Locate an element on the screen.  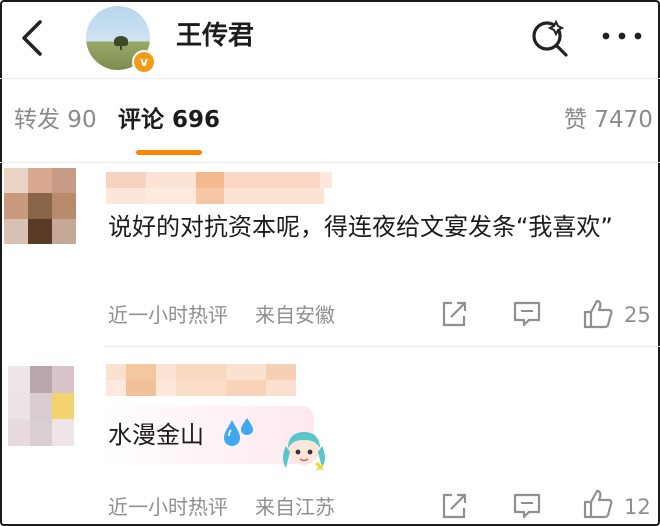
comment-divider is located at coordinates (382, 346).